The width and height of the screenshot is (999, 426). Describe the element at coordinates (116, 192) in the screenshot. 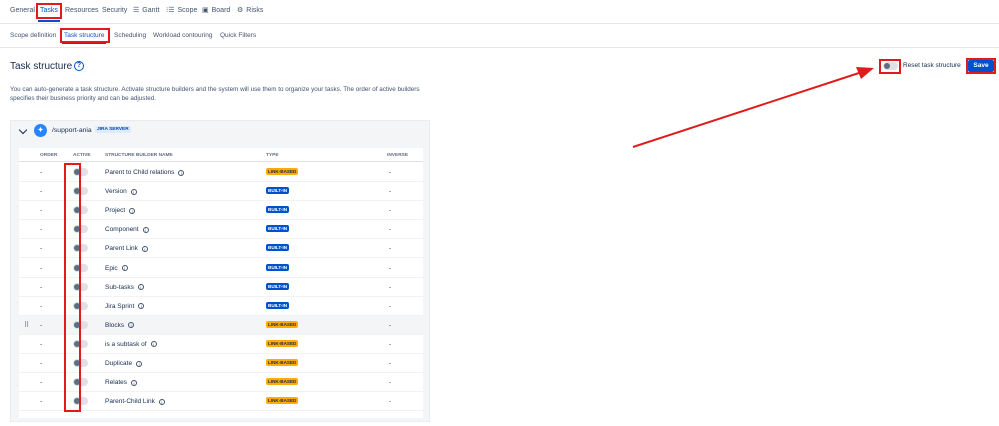

I see `builder-name: Version` at that location.